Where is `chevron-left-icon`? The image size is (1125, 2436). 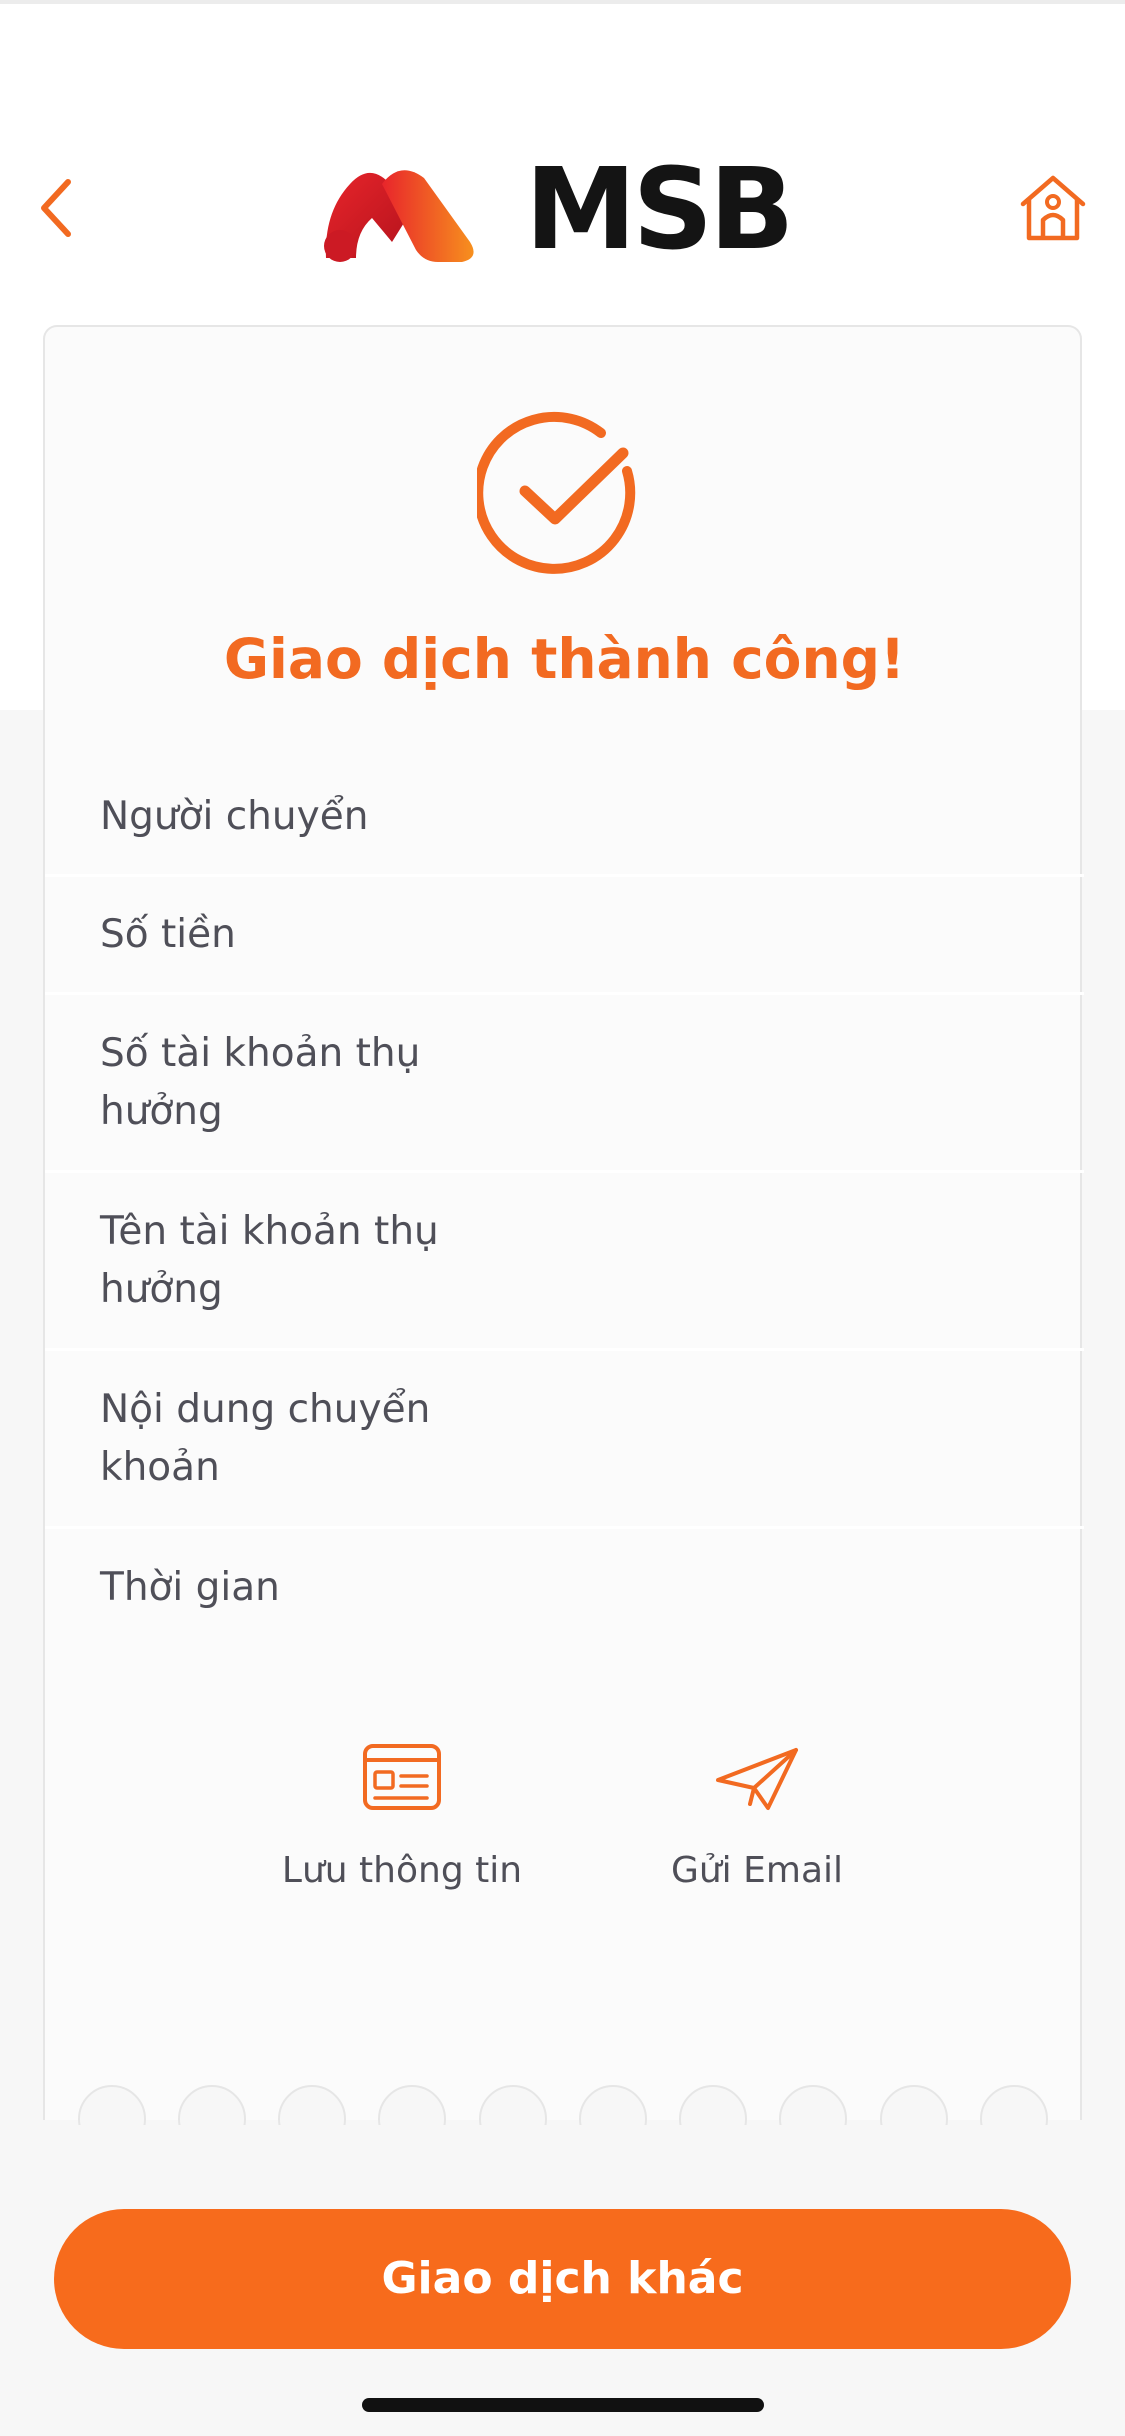
chevron-left-icon is located at coordinates (56, 208).